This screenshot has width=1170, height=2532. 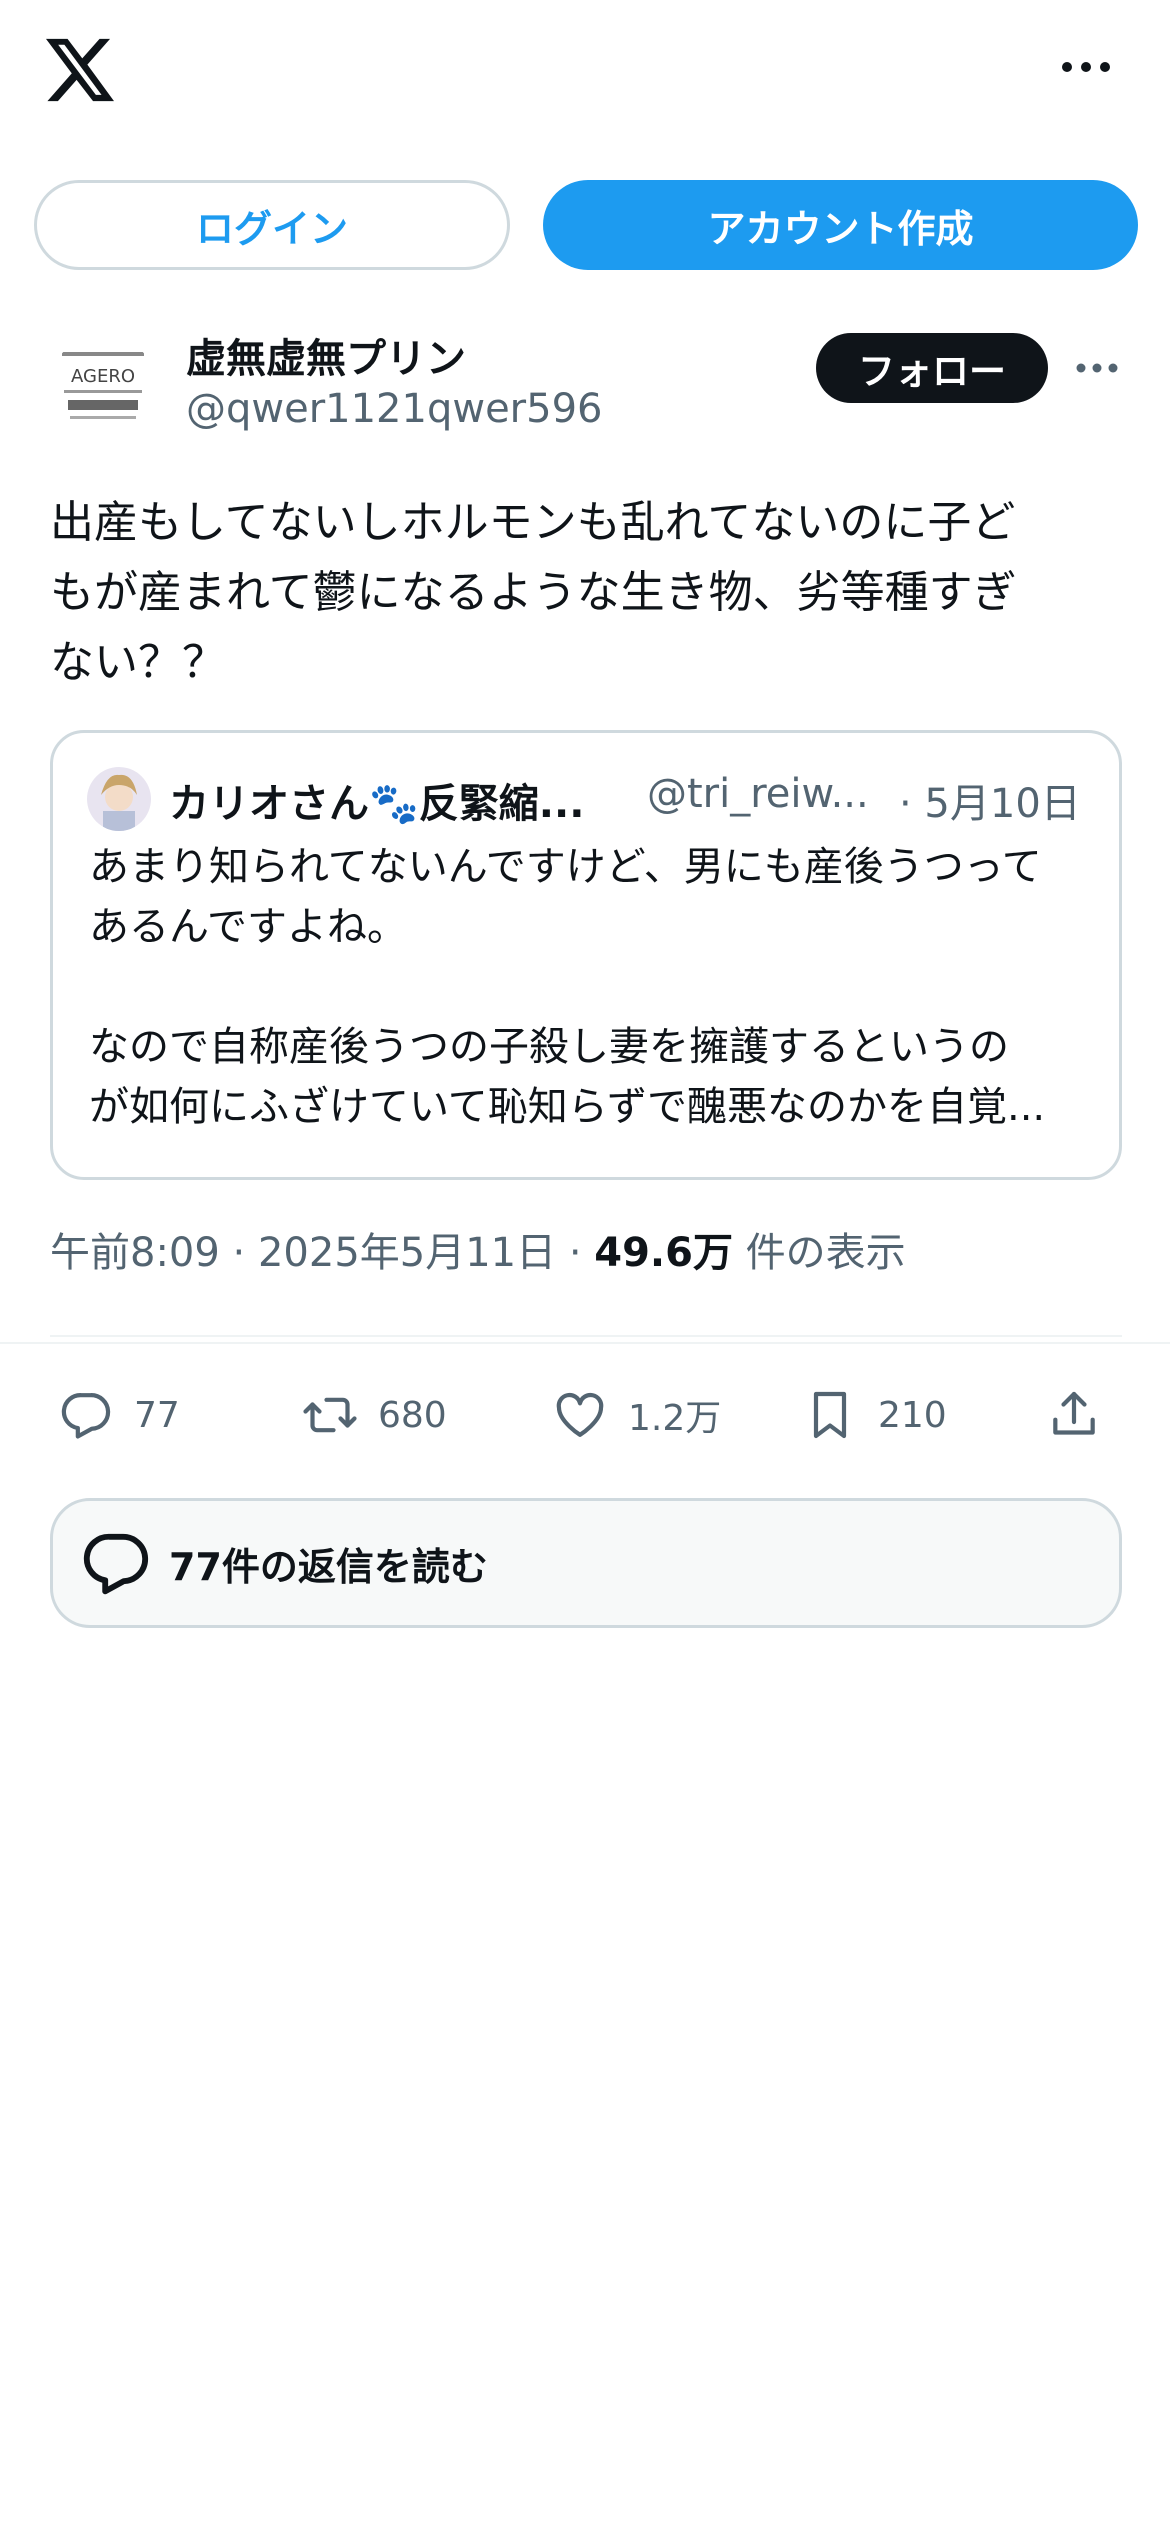 I want to click on quoted-text-line: なので自称産後うつの子殺し妻を擁護するというの, so click(x=549, y=1047).